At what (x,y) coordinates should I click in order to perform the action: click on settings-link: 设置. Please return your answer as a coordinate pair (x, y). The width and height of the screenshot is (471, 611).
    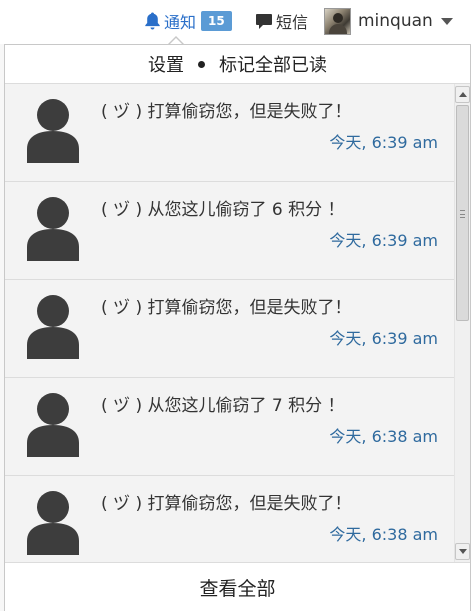
    Looking at the image, I should click on (166, 64).